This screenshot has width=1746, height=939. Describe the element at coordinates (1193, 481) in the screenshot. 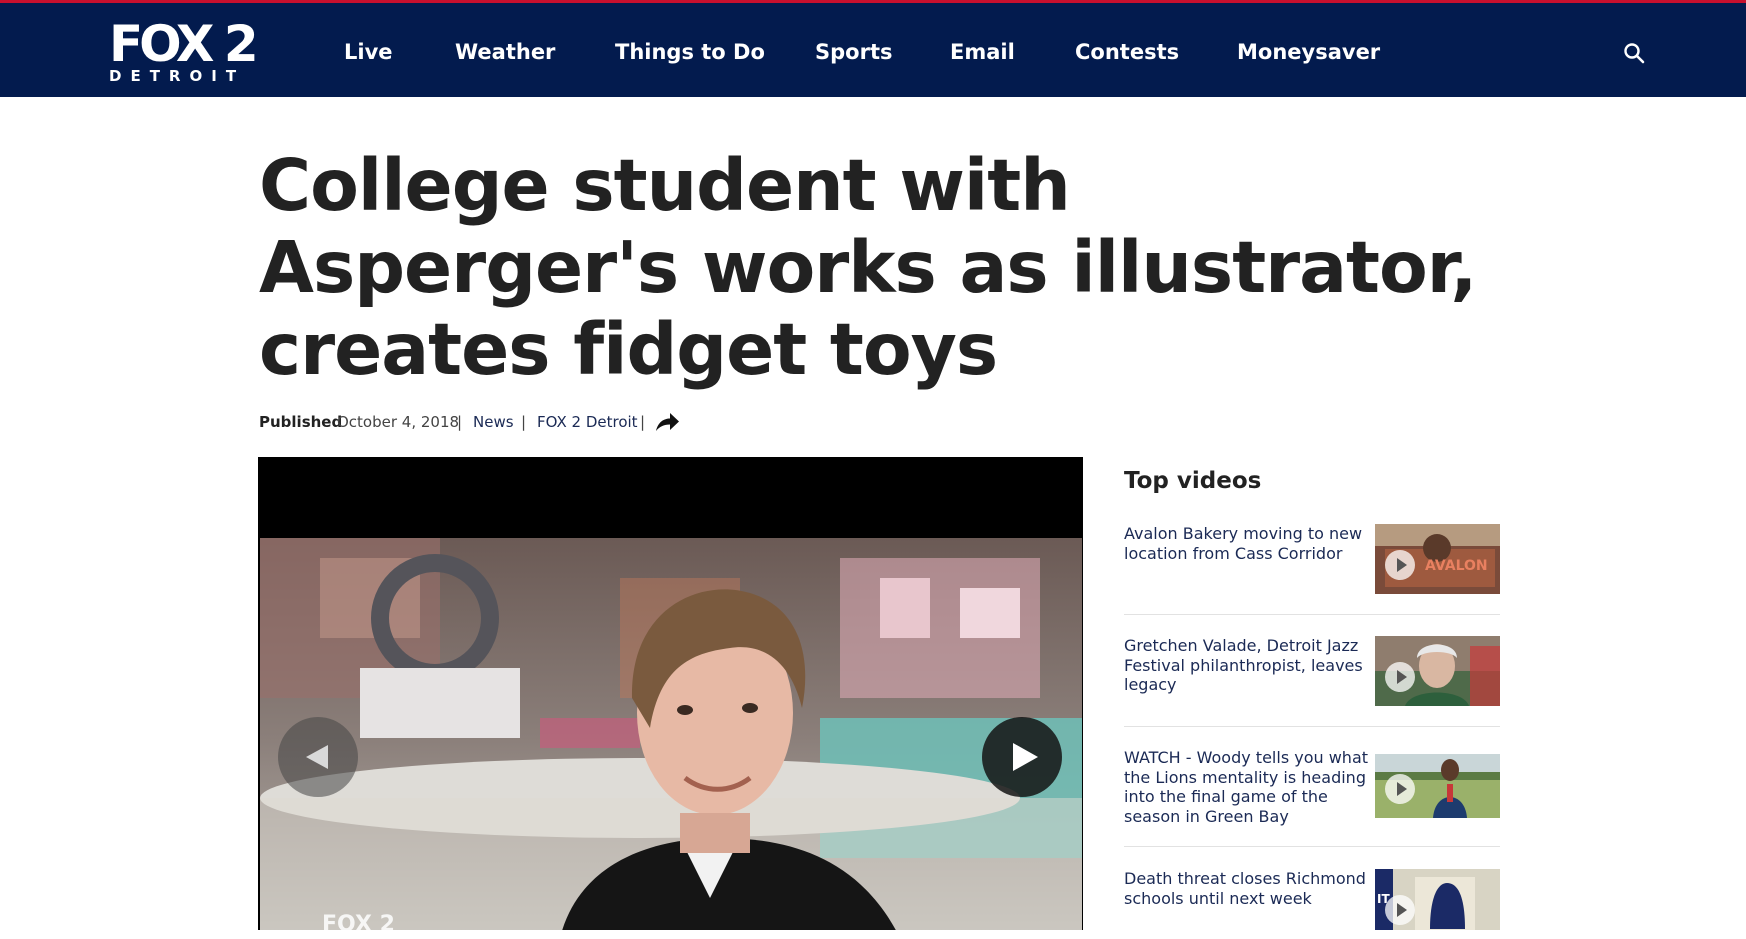

I see `top-videos-heading: Top videos` at that location.